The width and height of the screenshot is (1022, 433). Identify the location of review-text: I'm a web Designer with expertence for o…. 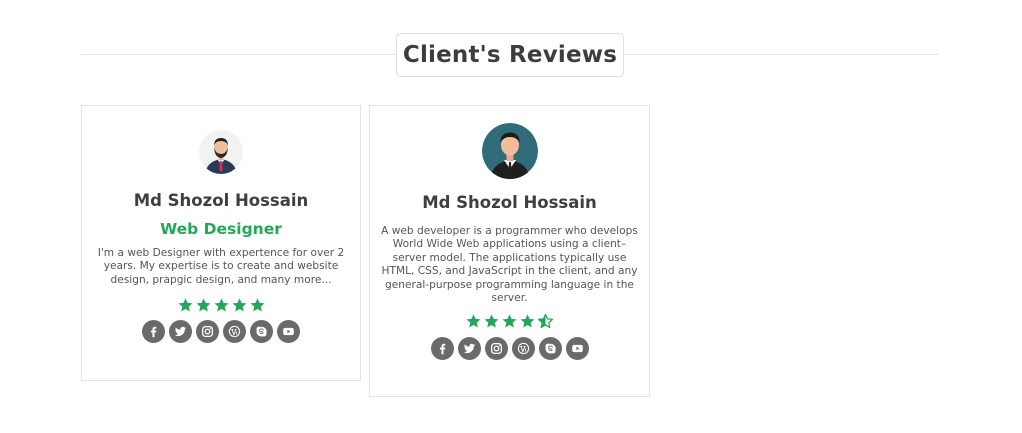
(221, 266).